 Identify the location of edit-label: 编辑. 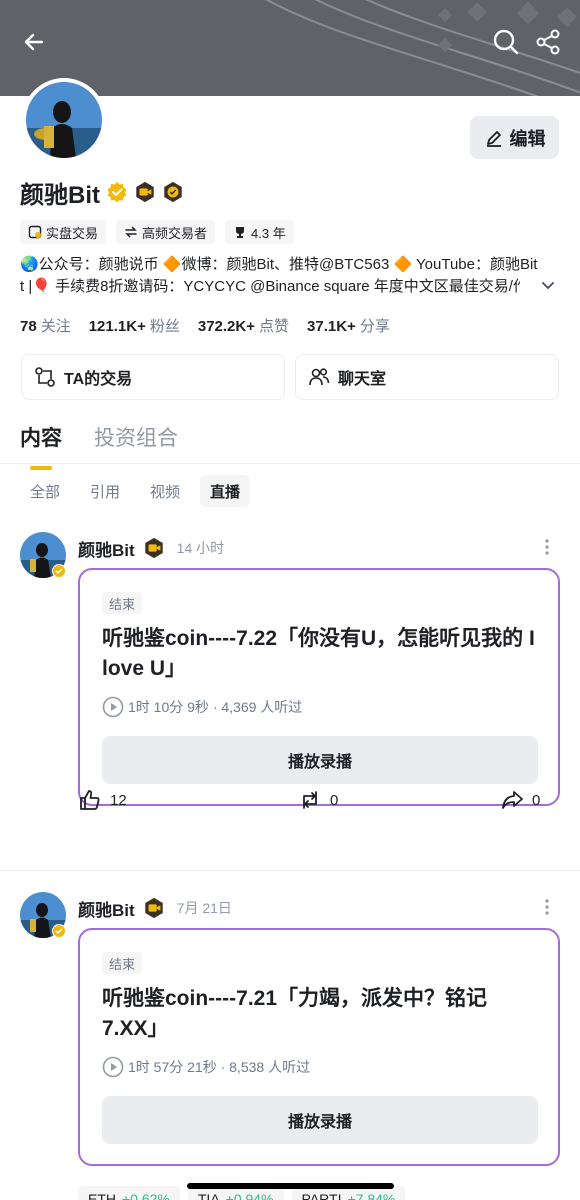
(527, 138).